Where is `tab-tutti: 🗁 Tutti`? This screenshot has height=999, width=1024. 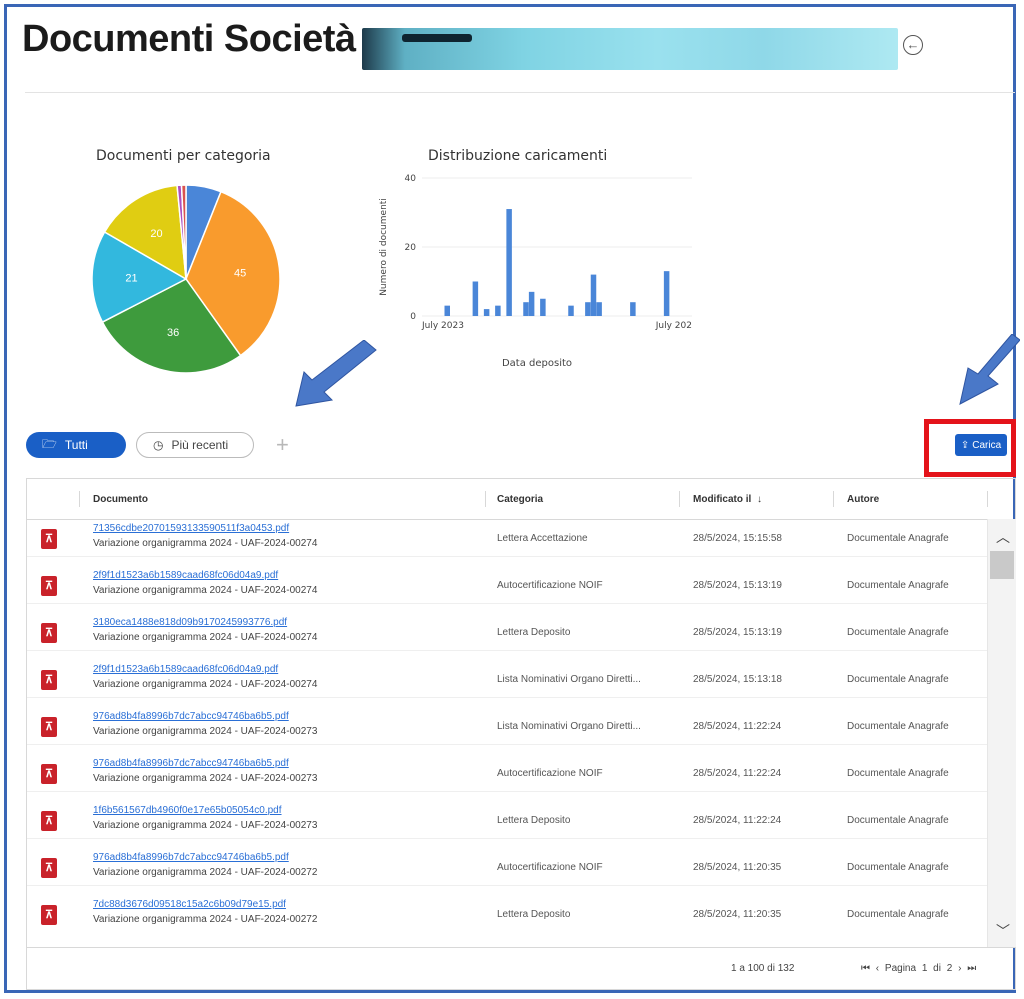 tab-tutti: 🗁 Tutti is located at coordinates (76, 445).